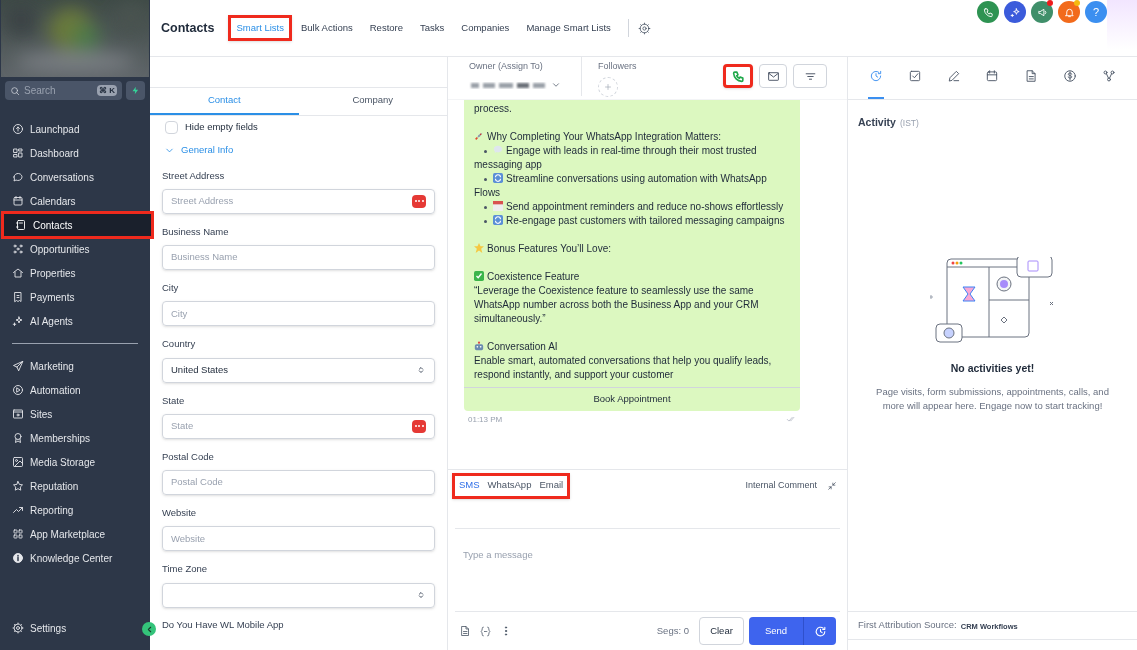 Image resolution: width=1137 pixels, height=650 pixels. What do you see at coordinates (551, 485) in the screenshot?
I see `channel-tab: Email` at bounding box center [551, 485].